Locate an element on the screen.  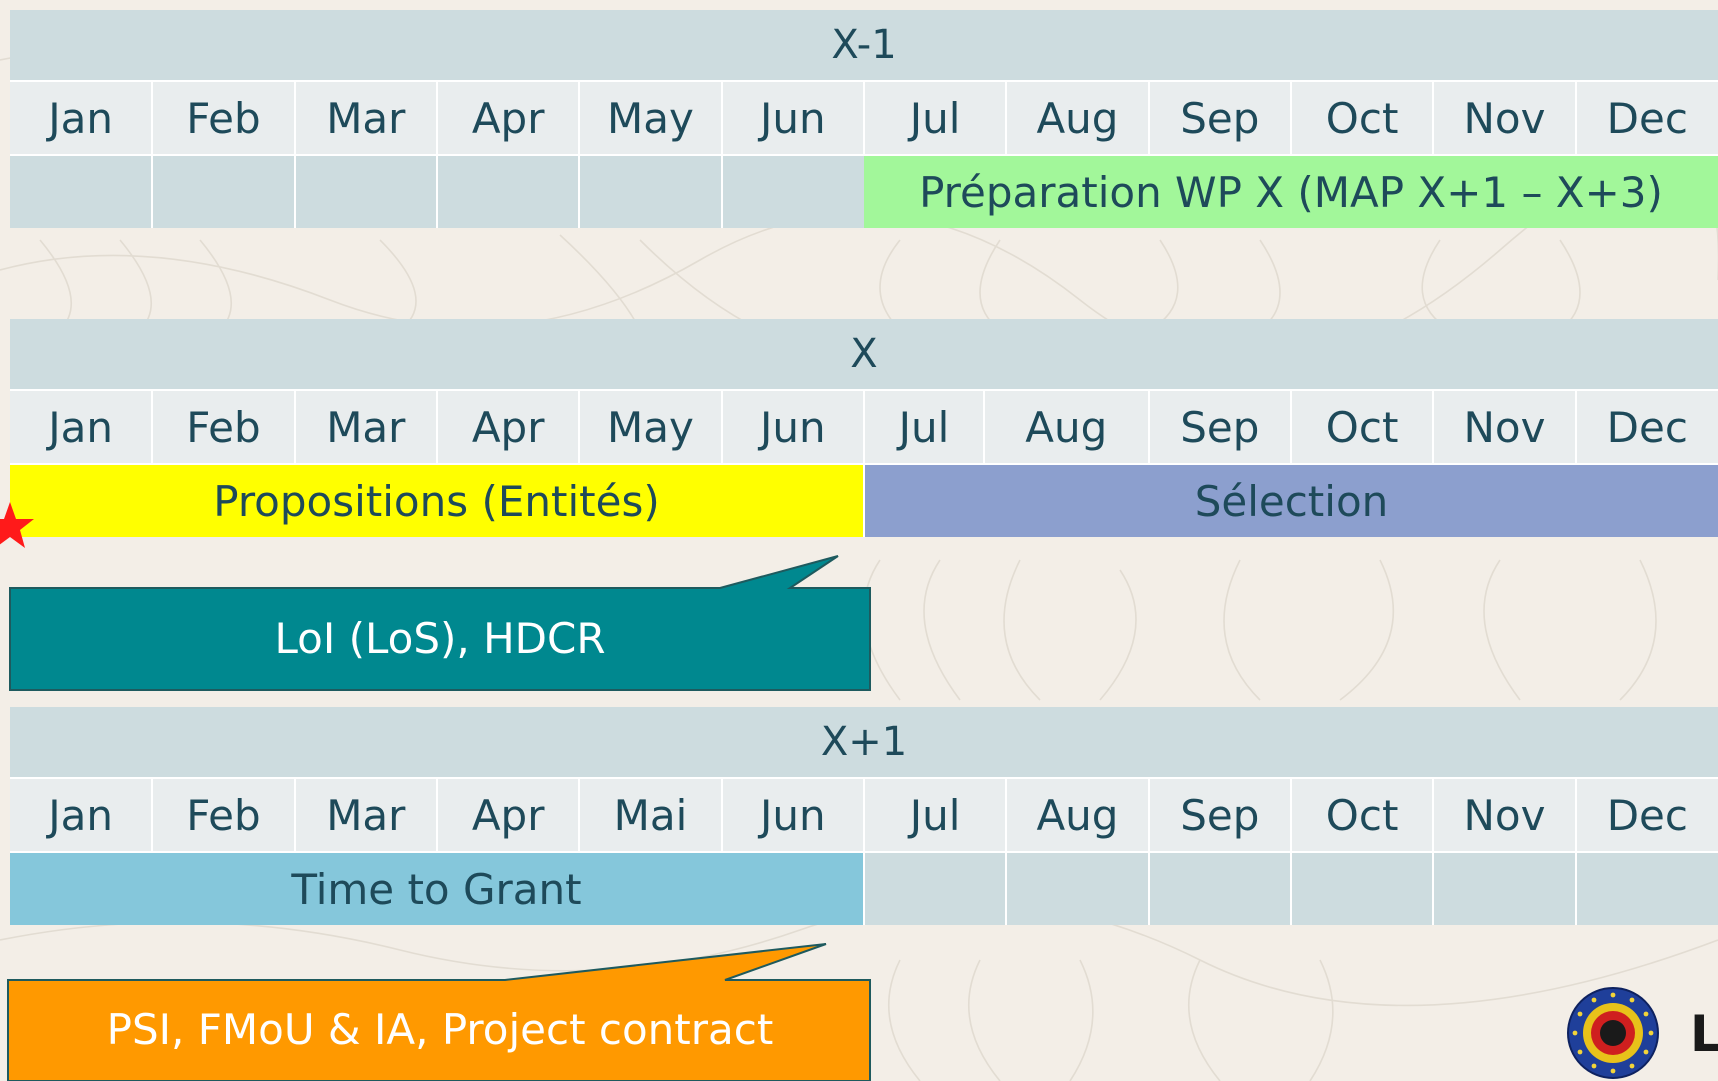
psi-callout-label: PSI, FMoU & IA, Project contract is located at coordinates (440, 1029).